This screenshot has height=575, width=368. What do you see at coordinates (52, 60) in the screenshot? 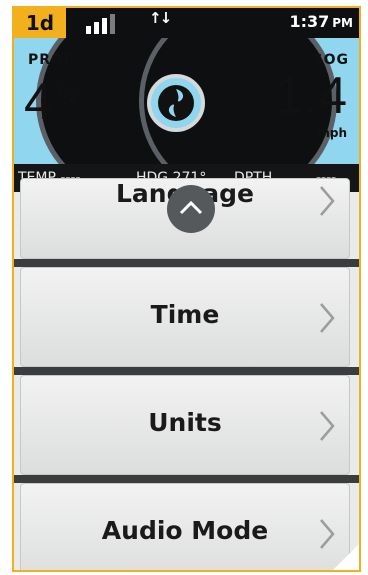
I see `prop-label: PROP` at bounding box center [52, 60].